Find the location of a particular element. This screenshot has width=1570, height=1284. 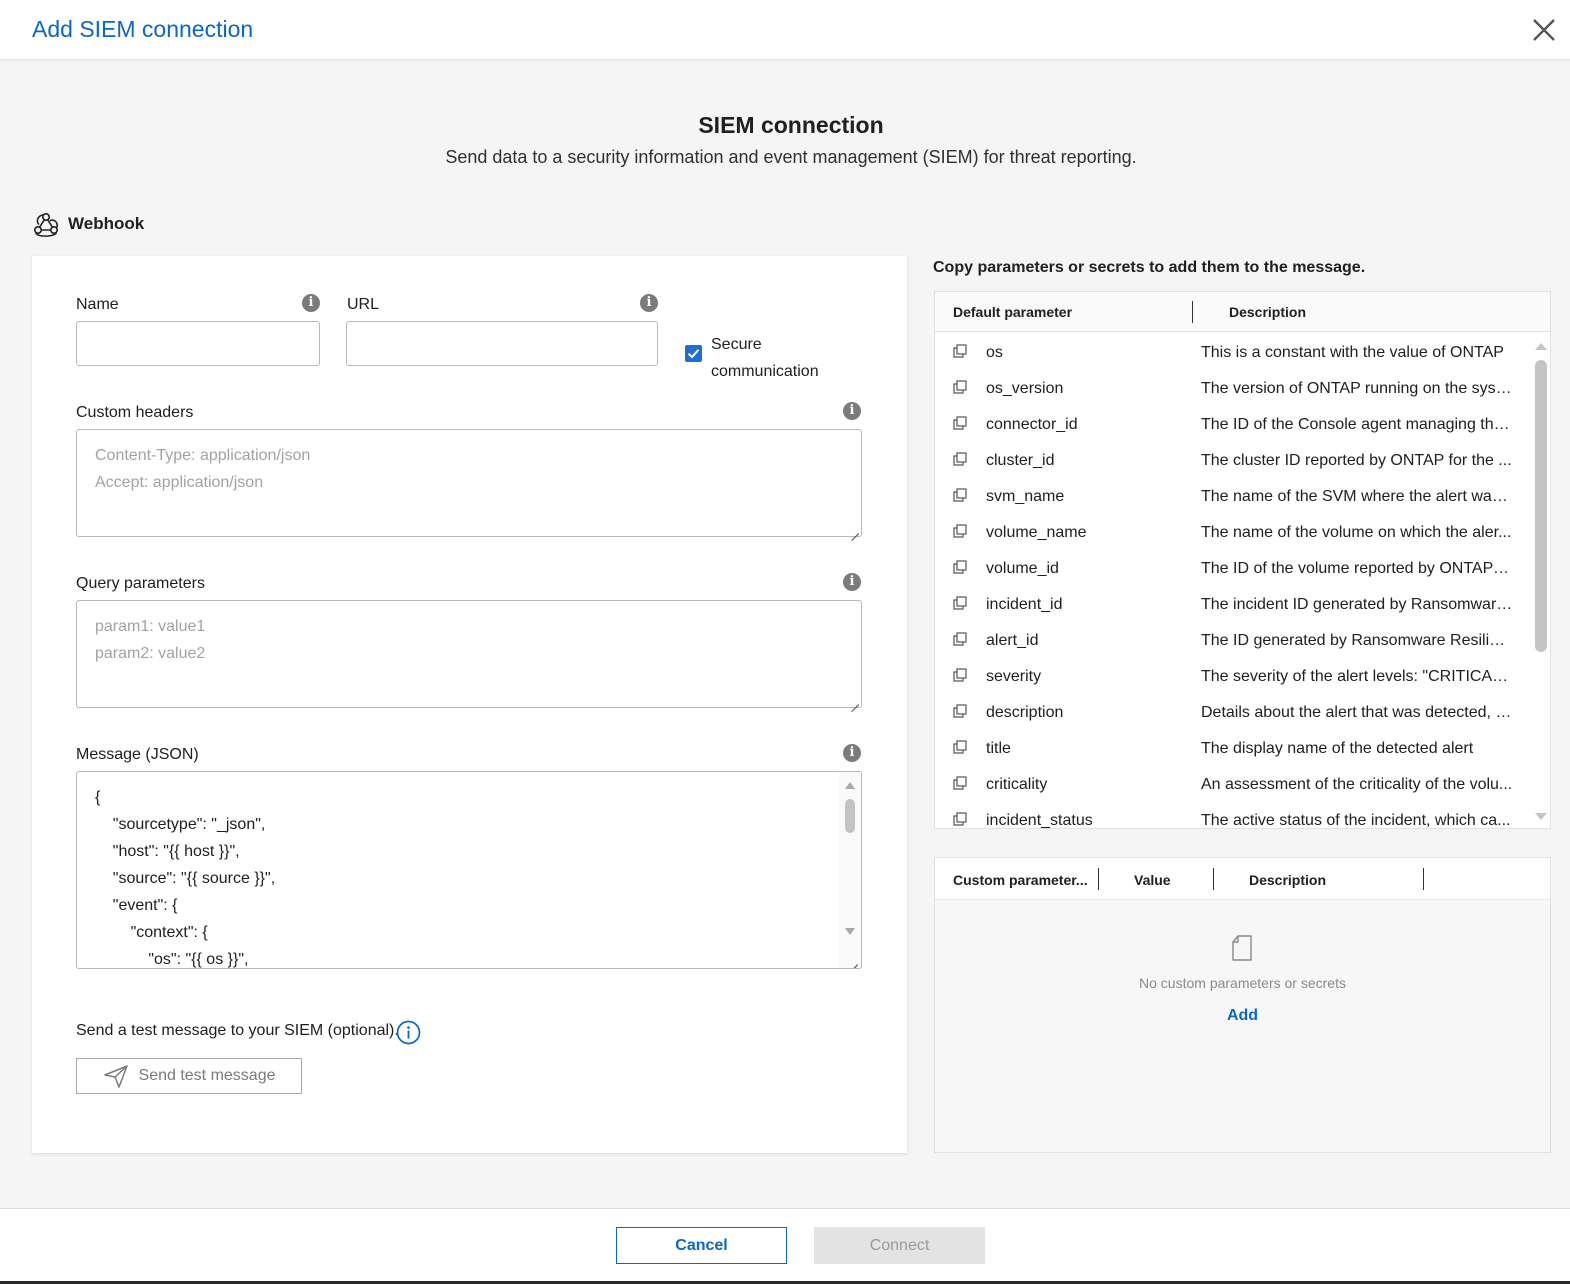

parameter-name: volume_id is located at coordinates (1022, 568).